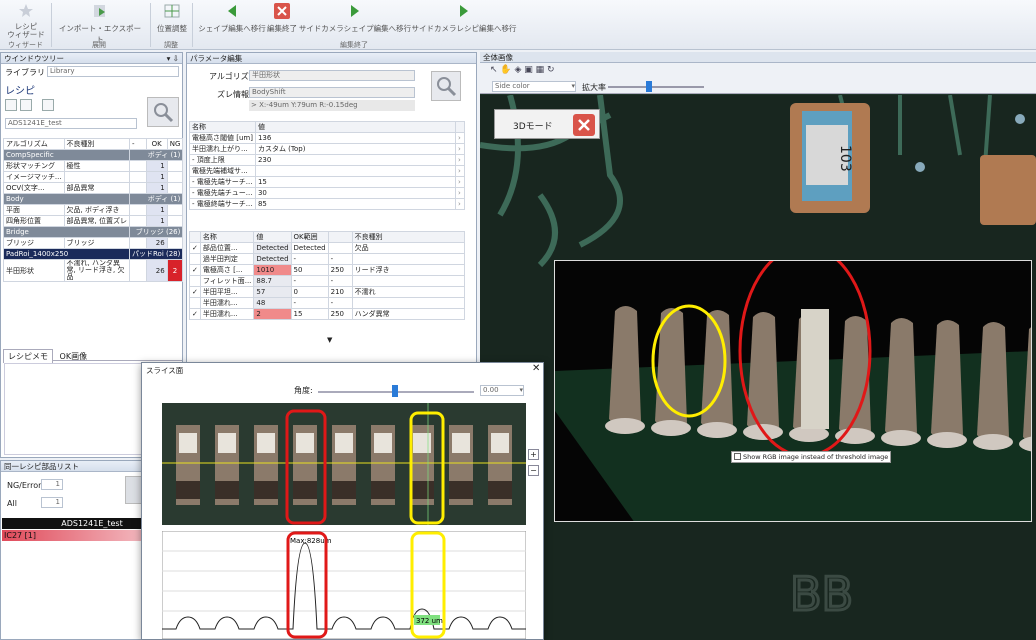  Describe the element at coordinates (71, 123) in the screenshot. I see `recipe-select: ADS1241E_test` at that location.